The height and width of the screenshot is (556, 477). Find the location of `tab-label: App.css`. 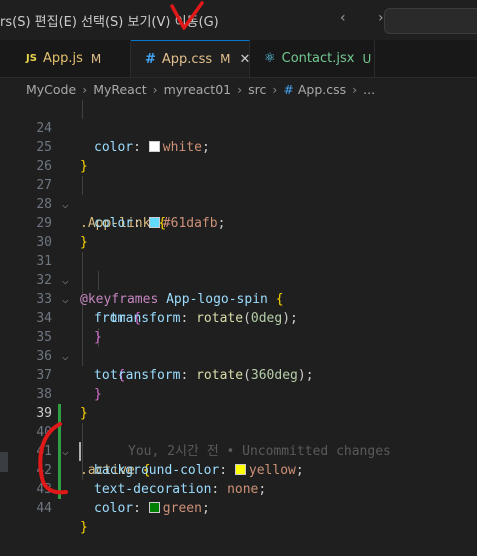

tab-label: App.css is located at coordinates (187, 59).